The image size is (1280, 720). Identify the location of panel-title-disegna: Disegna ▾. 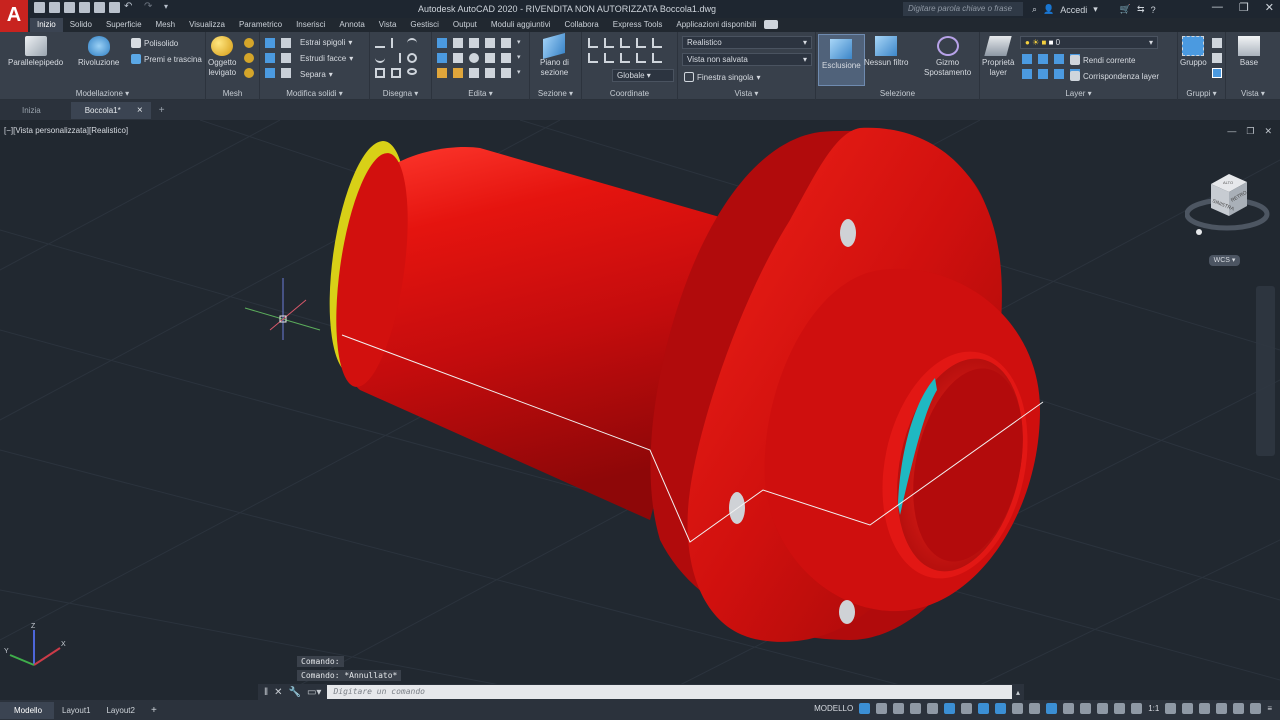
(400, 93).